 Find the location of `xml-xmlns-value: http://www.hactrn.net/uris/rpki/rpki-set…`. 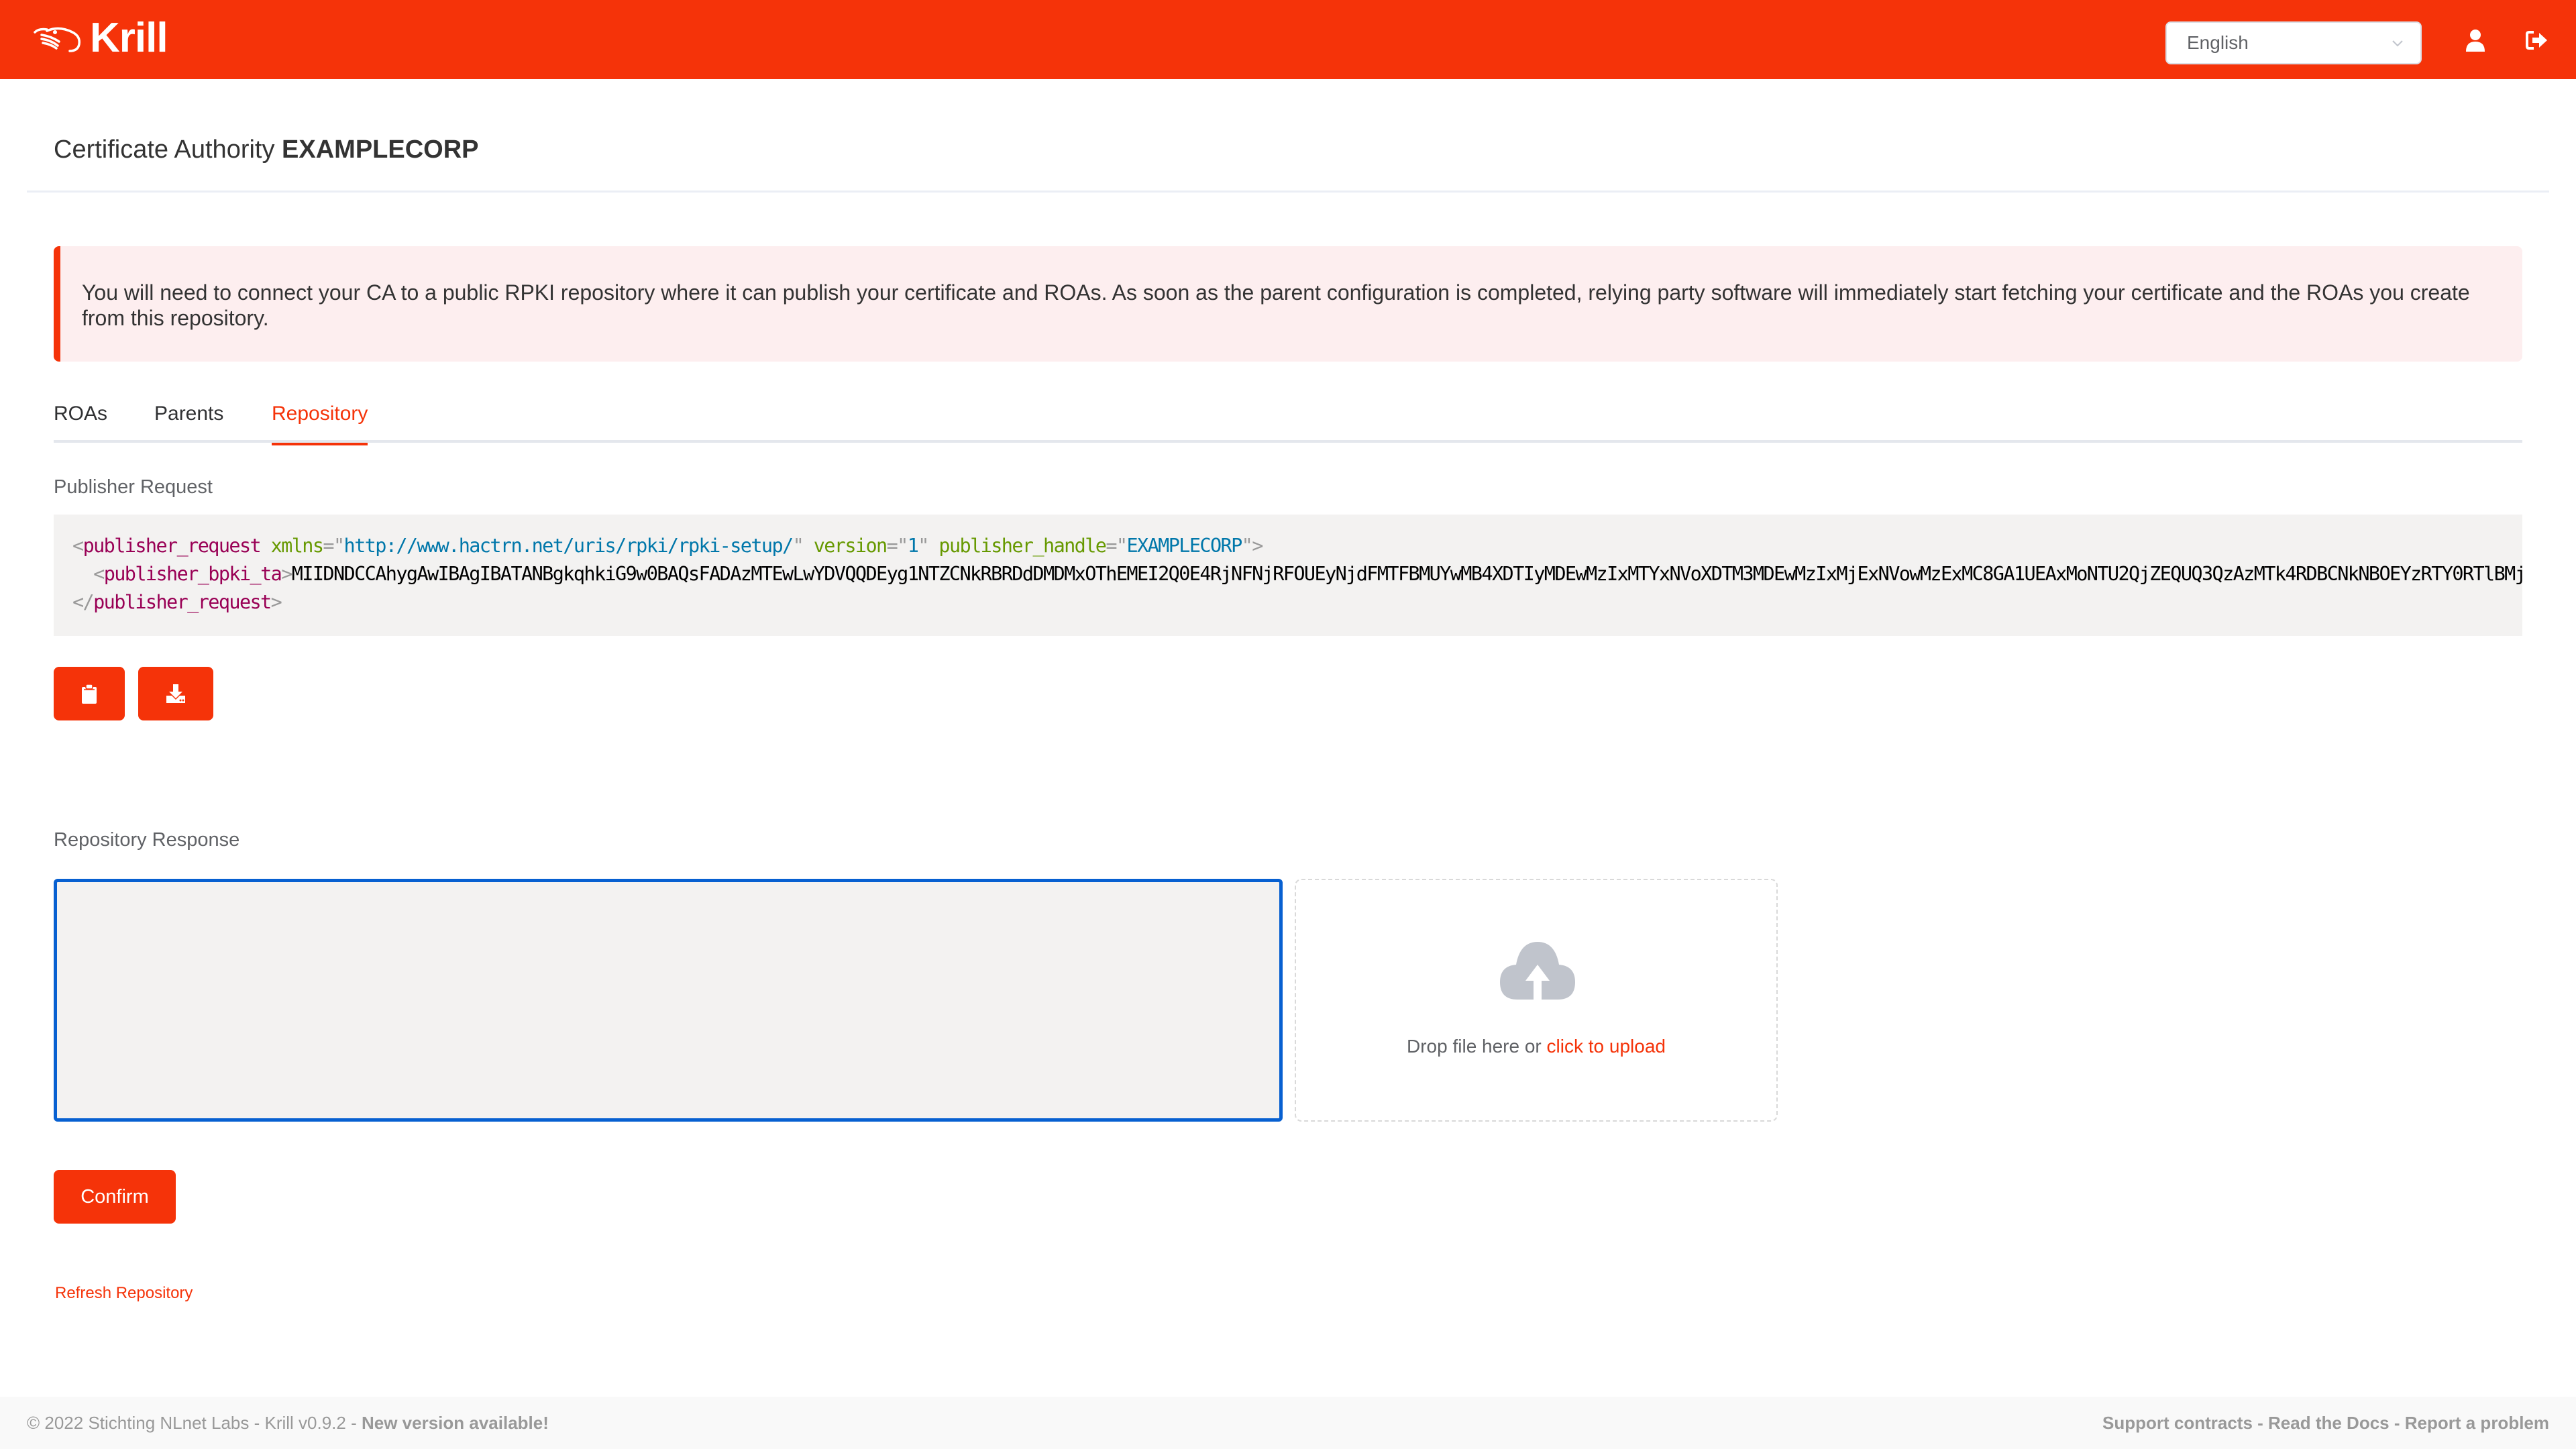

xml-xmlns-value: http://www.hactrn.net/uris/rpki/rpki-set… is located at coordinates (568, 546).